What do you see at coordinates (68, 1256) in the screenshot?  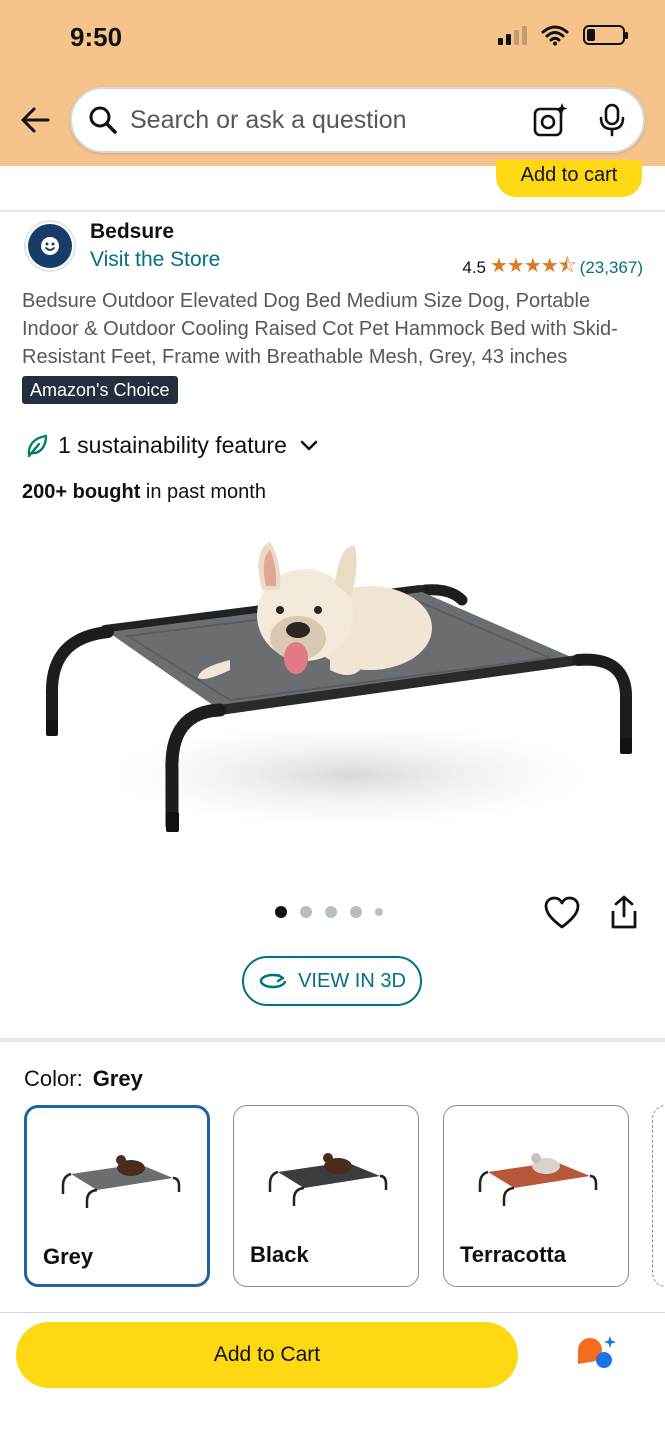 I see `swatch-label: Grey` at bounding box center [68, 1256].